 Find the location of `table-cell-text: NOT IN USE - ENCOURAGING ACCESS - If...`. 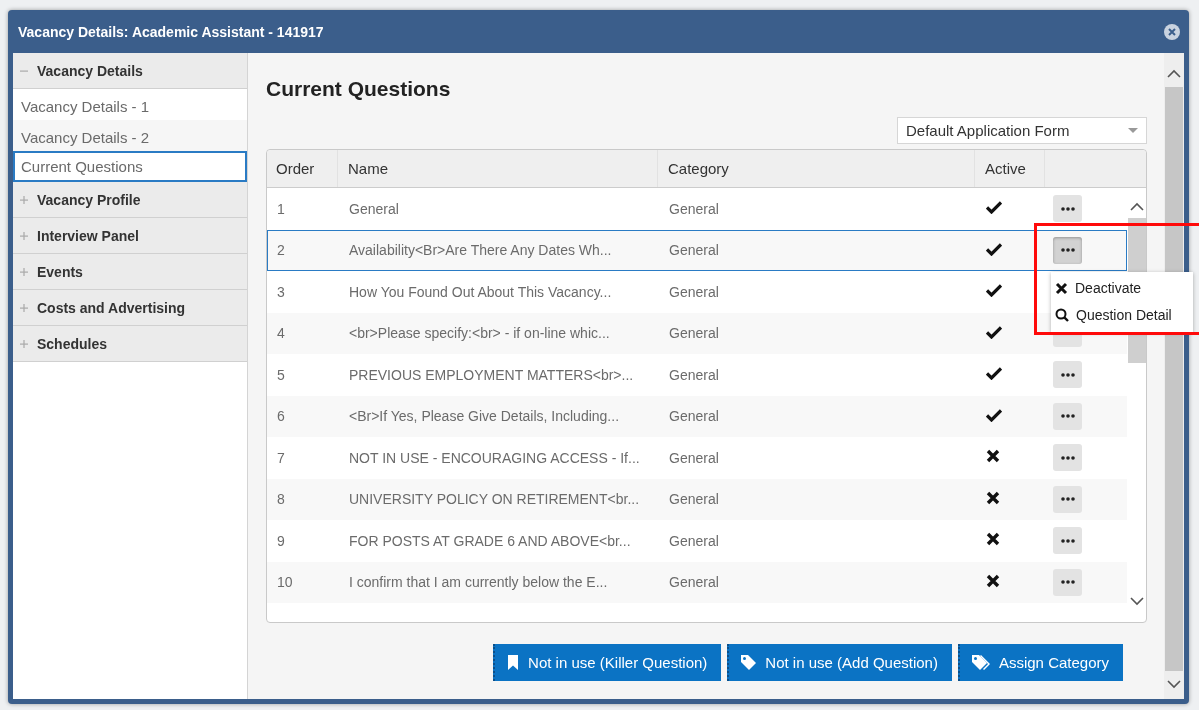

table-cell-text: NOT IN USE - ENCOURAGING ACCESS - If... is located at coordinates (494, 457).